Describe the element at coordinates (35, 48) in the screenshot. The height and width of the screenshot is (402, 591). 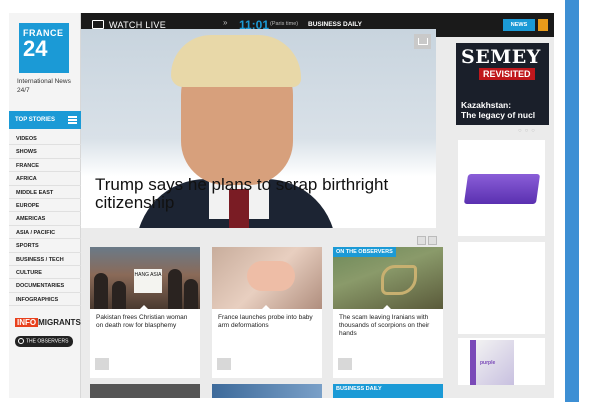
I see `logo-line2: 24` at that location.